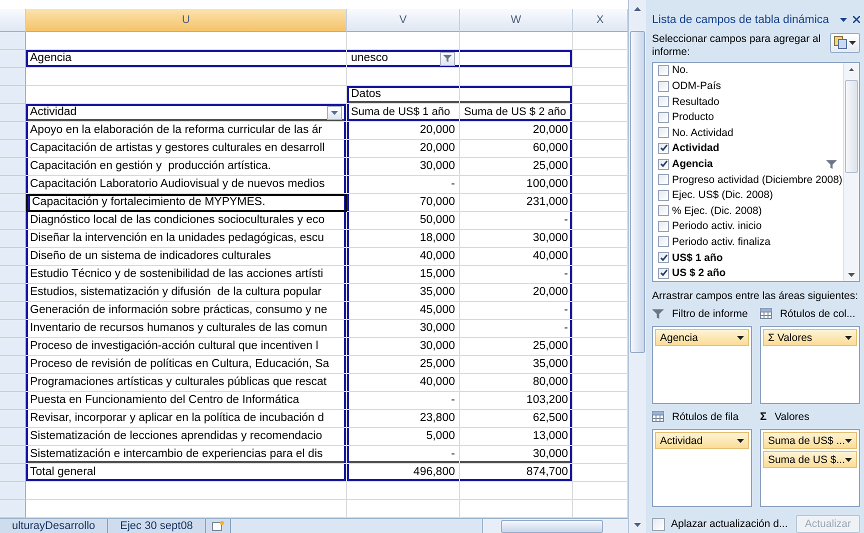  I want to click on row-label-cell: Capacitación Laboratorio Audiovisual y de nuevos medios, so click(186, 185).